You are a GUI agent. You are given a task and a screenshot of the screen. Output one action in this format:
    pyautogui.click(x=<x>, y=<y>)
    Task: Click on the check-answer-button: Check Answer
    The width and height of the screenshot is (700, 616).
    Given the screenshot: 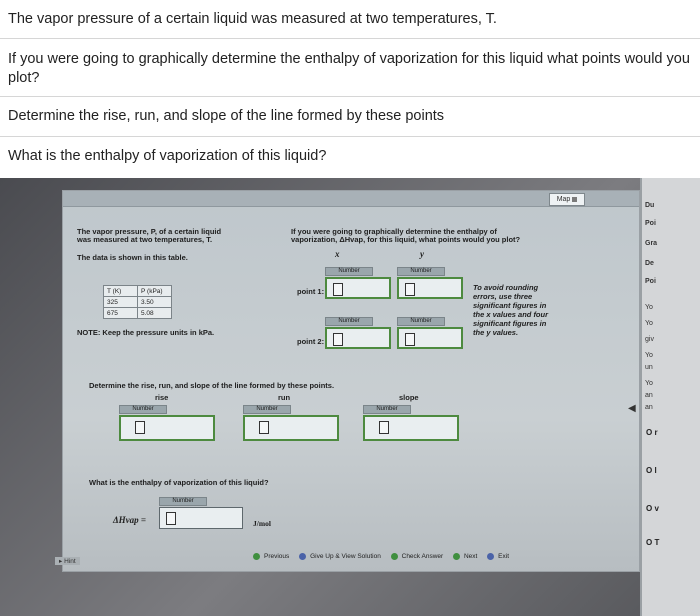 What is the action you would take?
    pyautogui.click(x=419, y=556)
    